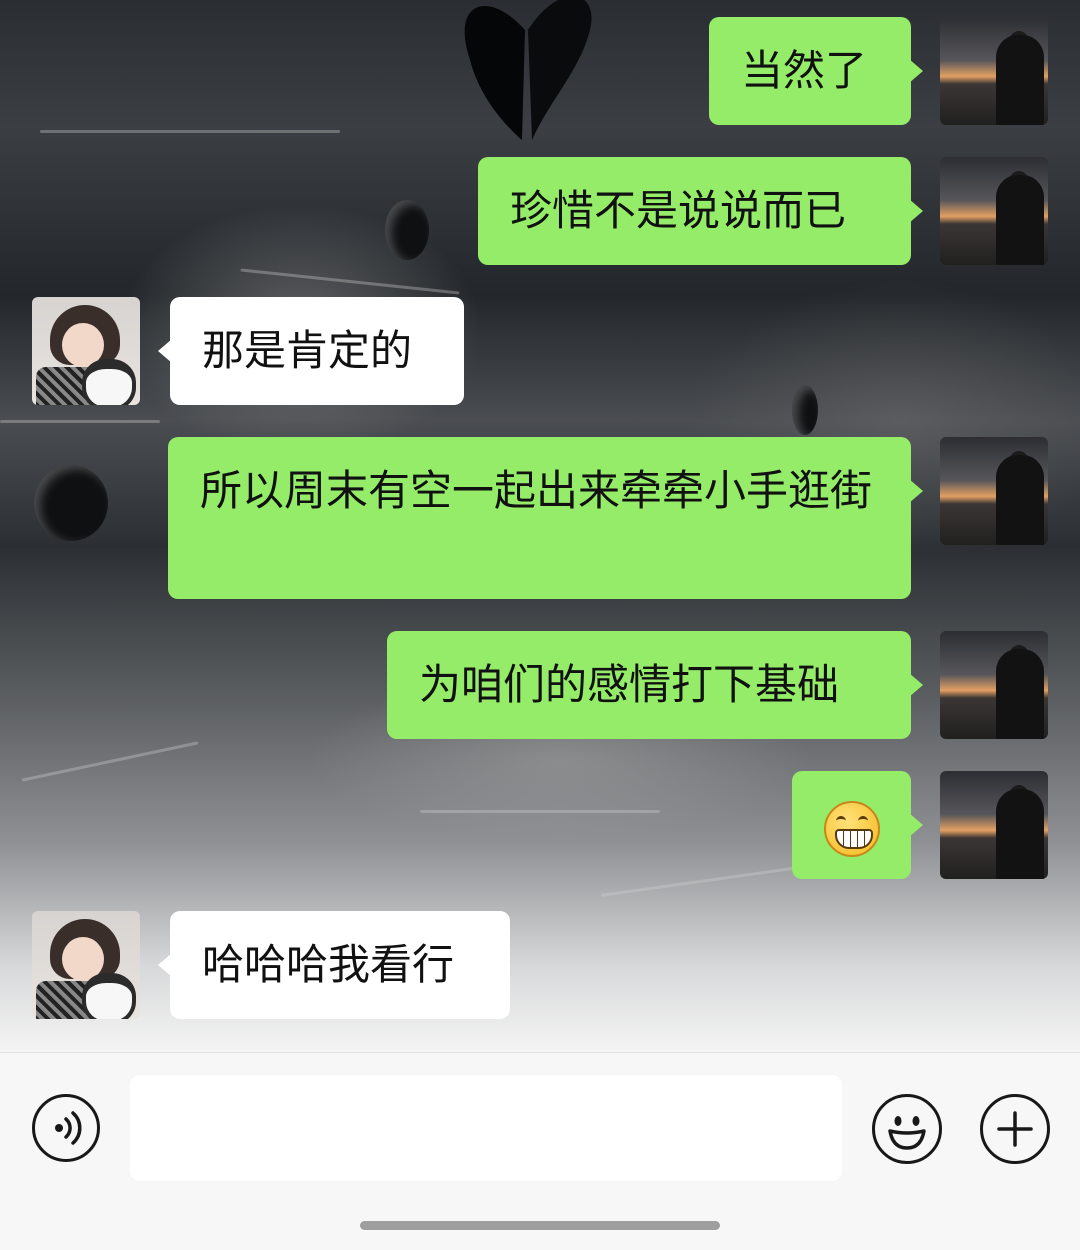  I want to click on home-indicator, so click(540, 1225).